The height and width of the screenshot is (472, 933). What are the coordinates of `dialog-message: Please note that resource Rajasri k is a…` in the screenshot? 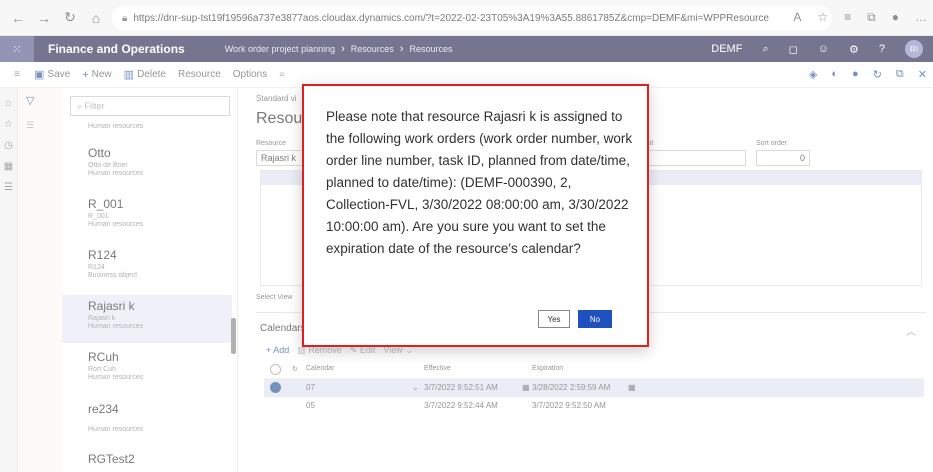 It's located at (479, 182).